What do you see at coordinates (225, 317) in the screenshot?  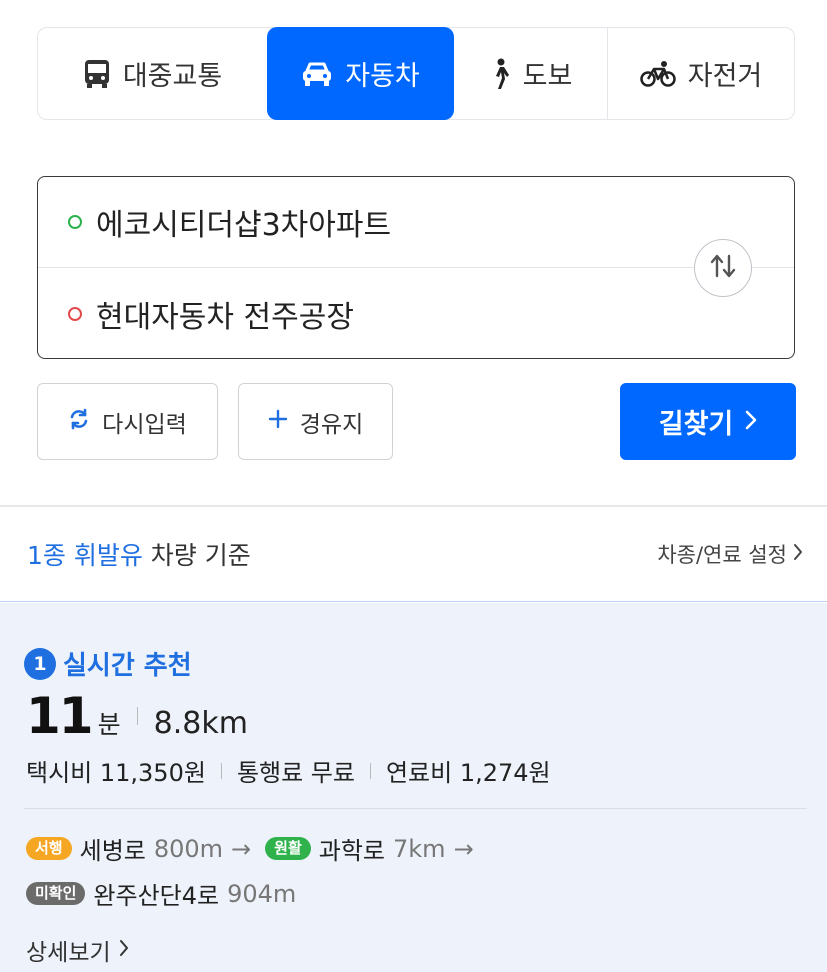 I see `destination-value: 현대자동차 전주공장` at bounding box center [225, 317].